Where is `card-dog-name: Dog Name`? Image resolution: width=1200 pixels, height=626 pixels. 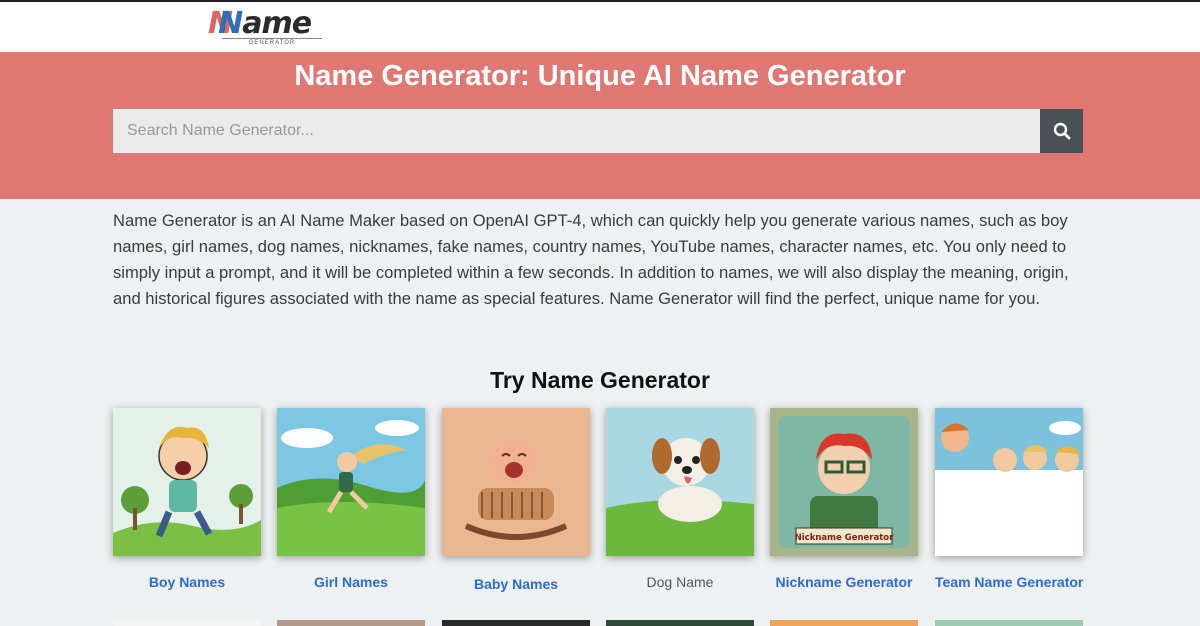
card-dog-name: Dog Name is located at coordinates (680, 499).